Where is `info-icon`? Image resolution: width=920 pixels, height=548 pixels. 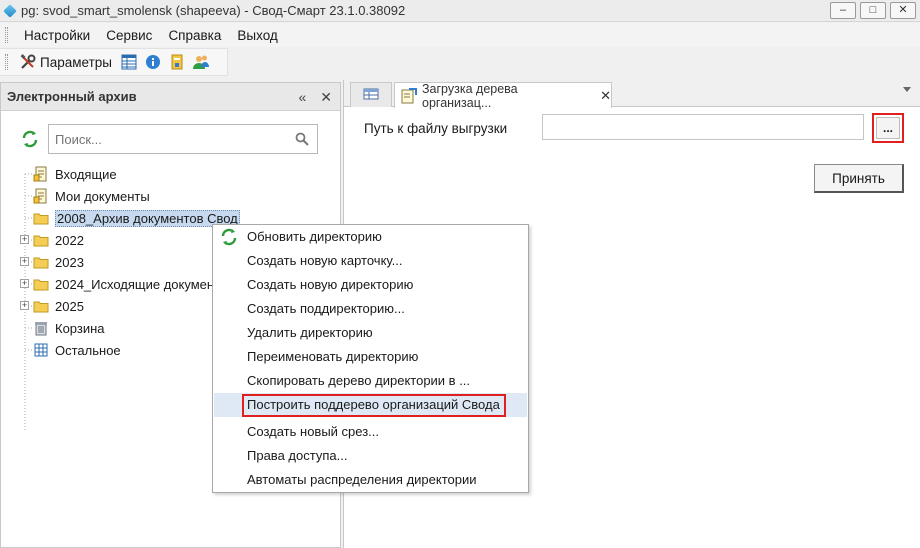
info-icon is located at coordinates (153, 62).